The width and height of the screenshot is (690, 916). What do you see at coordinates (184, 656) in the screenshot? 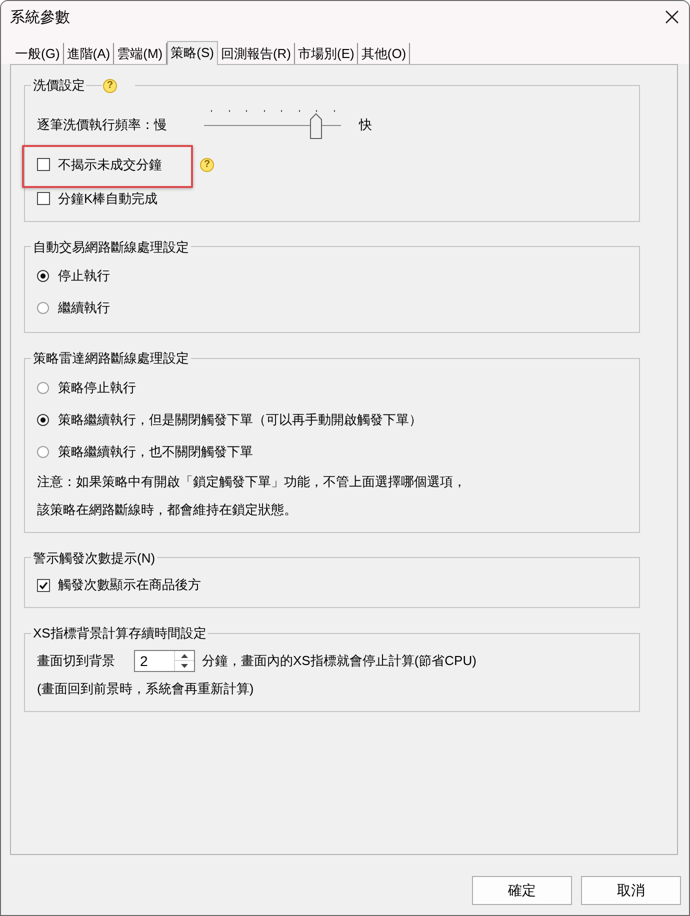
I see `up-arrow-icon` at bounding box center [184, 656].